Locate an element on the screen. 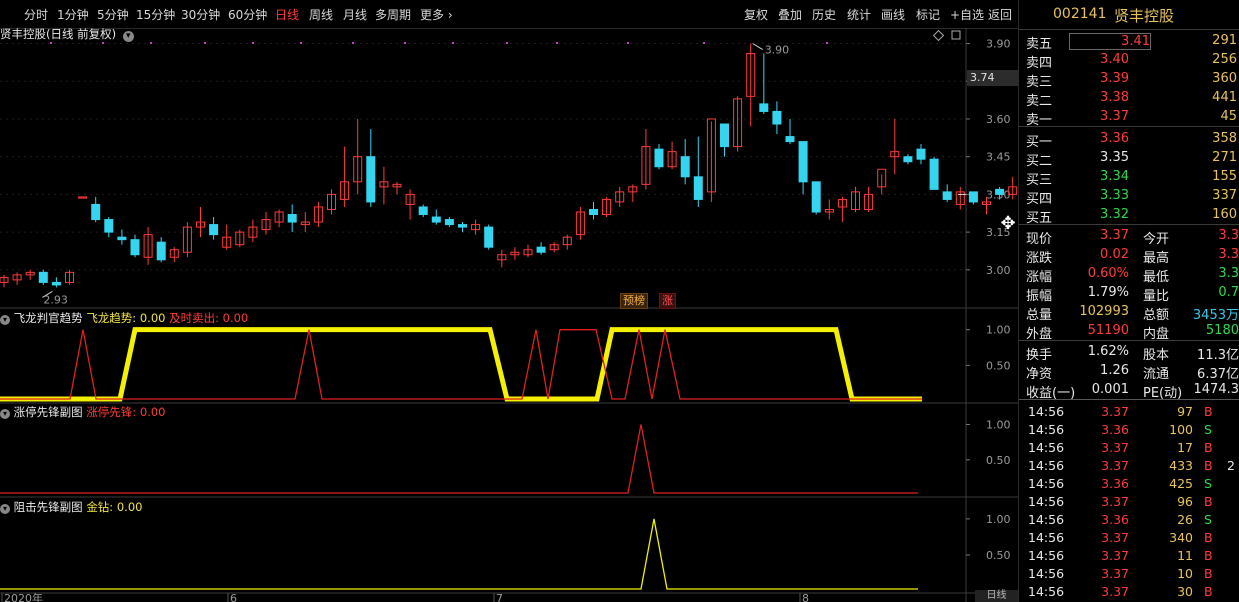 This screenshot has height=602, width=1239. price-axis-label: 3.90 is located at coordinates (998, 44).